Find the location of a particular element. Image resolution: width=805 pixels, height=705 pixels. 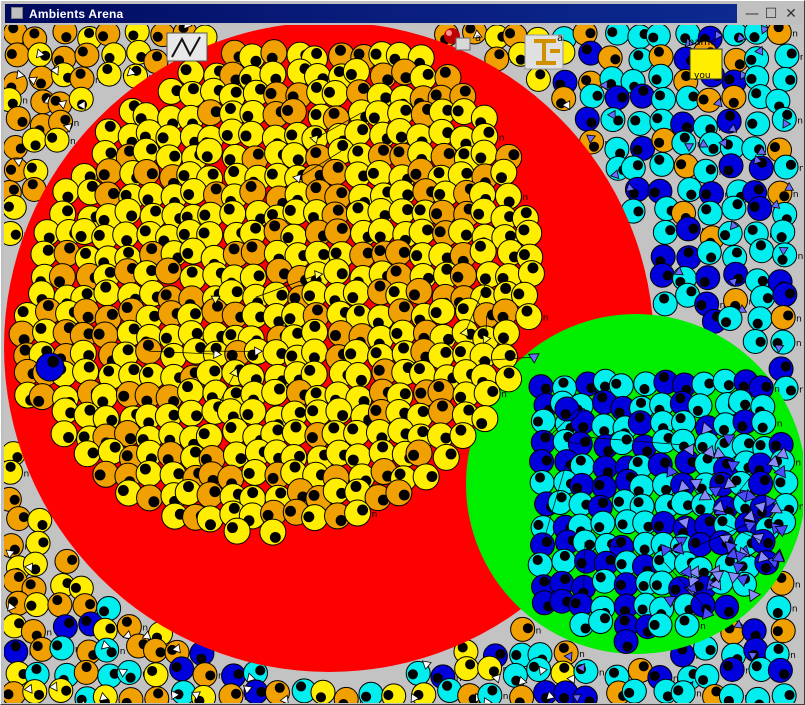

window-menu-icon is located at coordinates (17, 13).